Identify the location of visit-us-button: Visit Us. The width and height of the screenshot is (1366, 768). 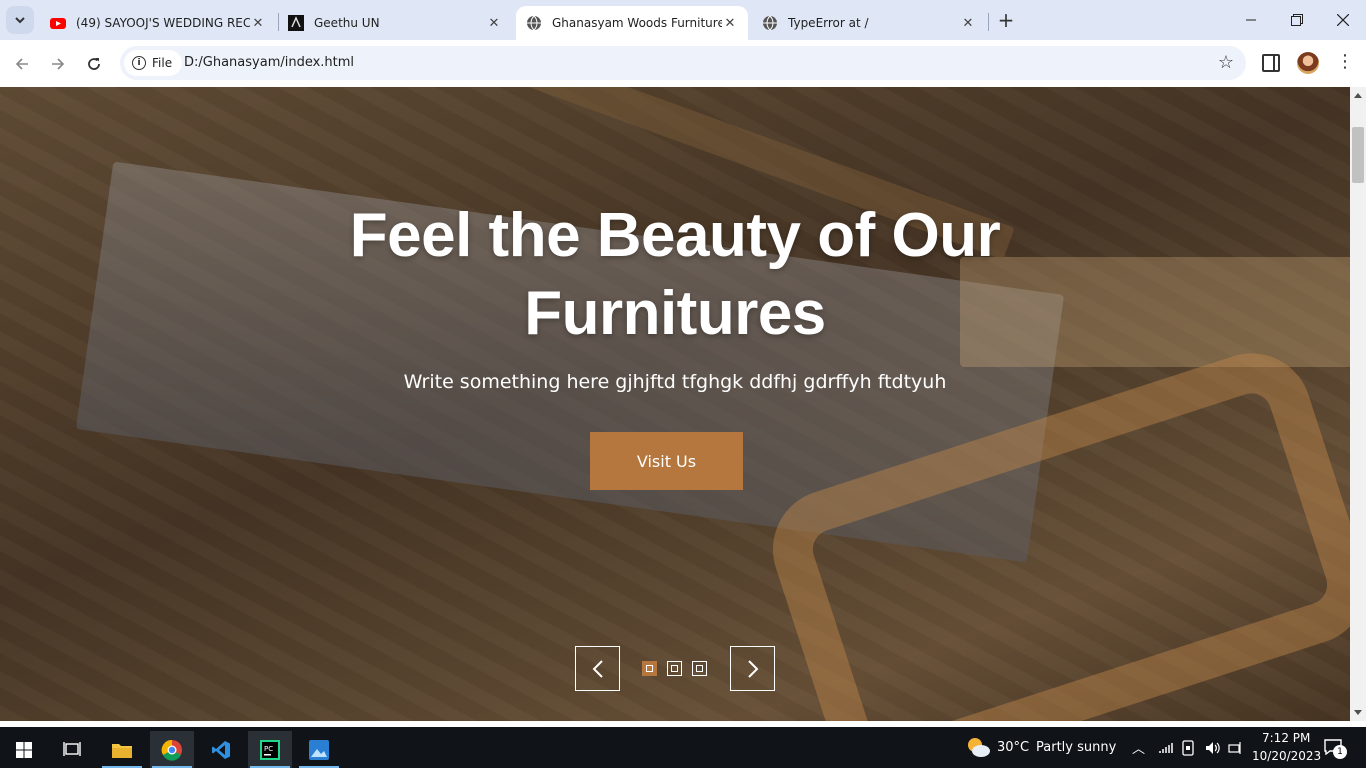
(666, 461).